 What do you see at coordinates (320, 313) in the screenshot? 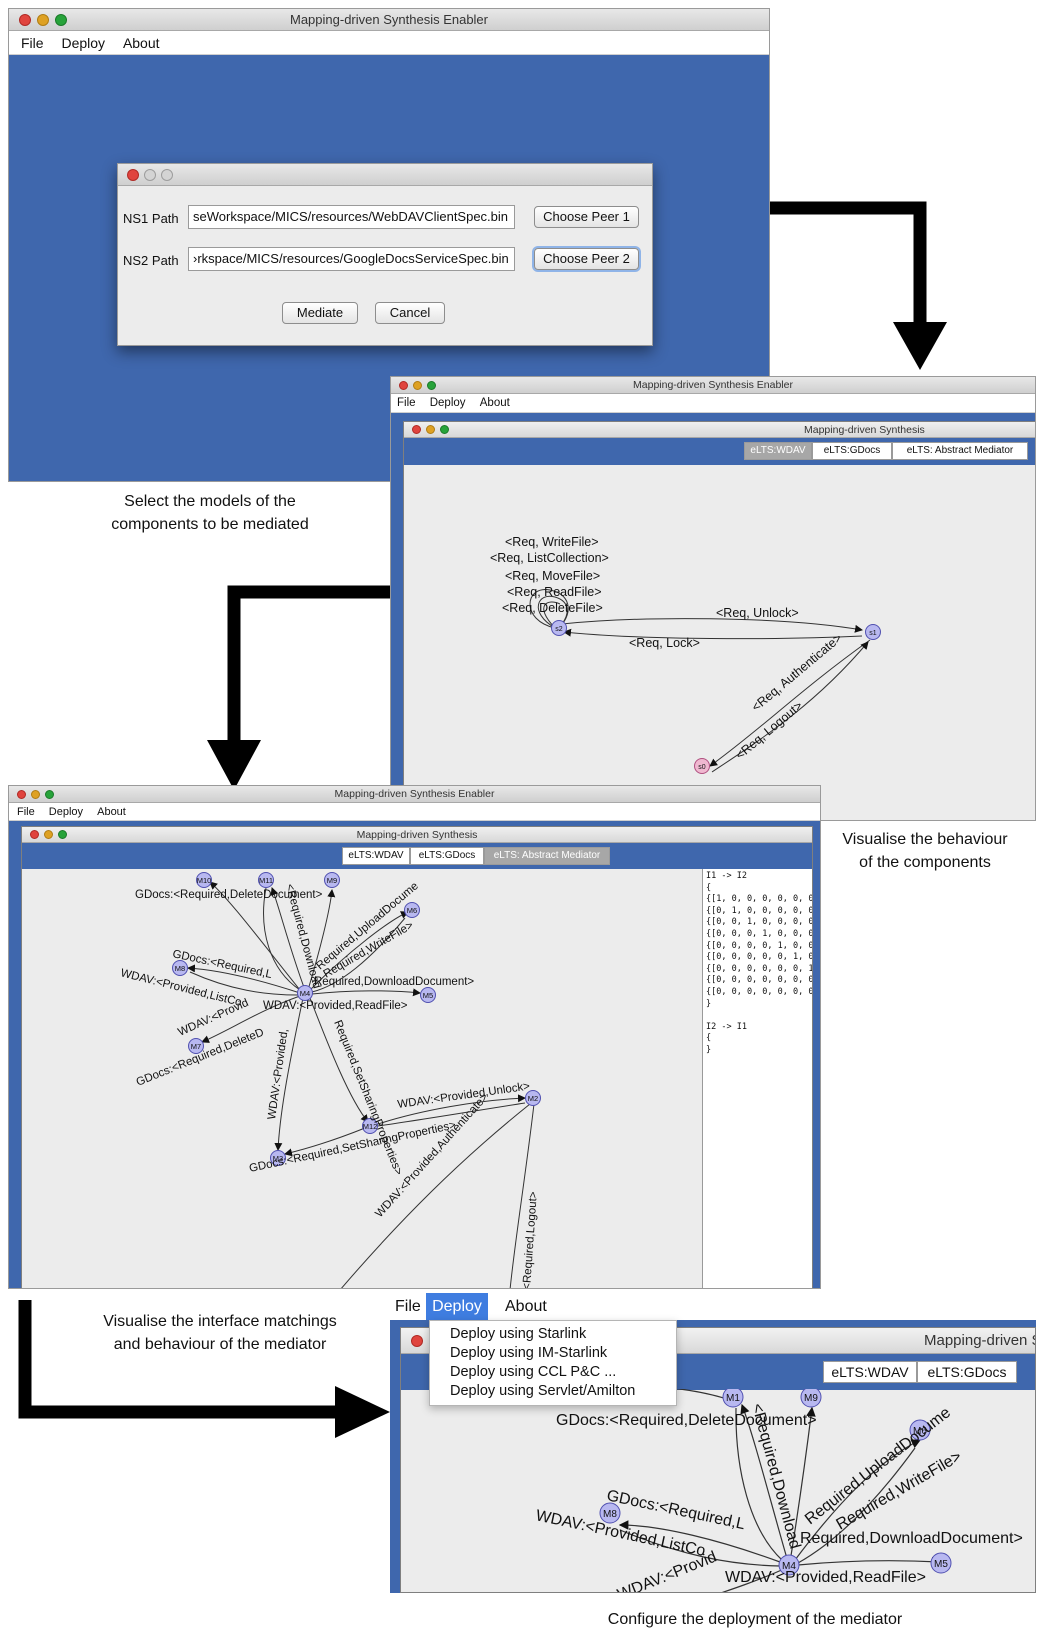
I see `mediate-button: Mediate` at bounding box center [320, 313].